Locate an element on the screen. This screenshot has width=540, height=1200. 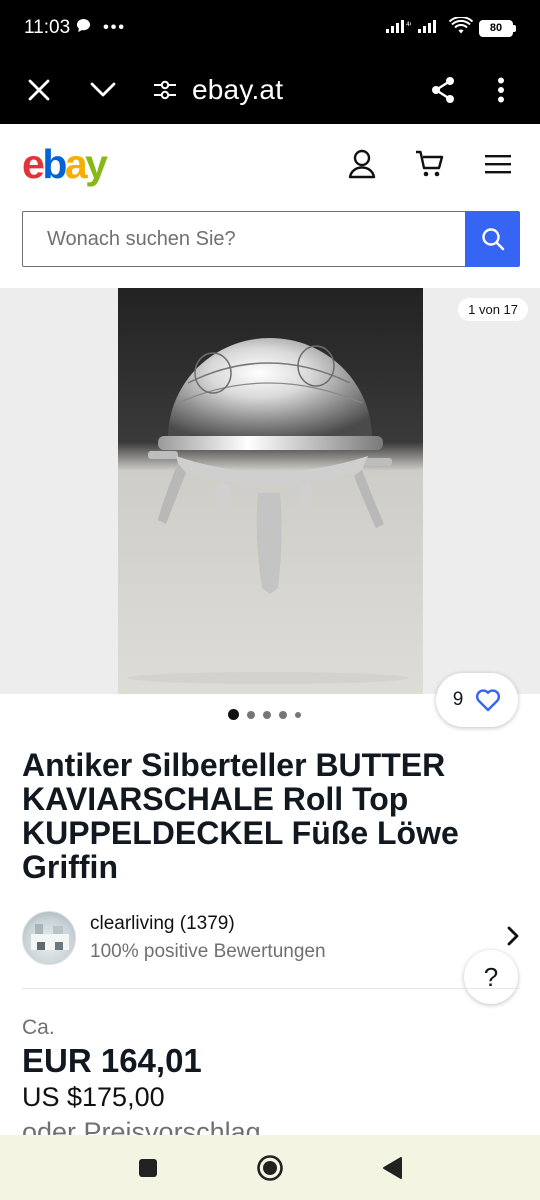
close-tab-button is located at coordinates (39, 90).